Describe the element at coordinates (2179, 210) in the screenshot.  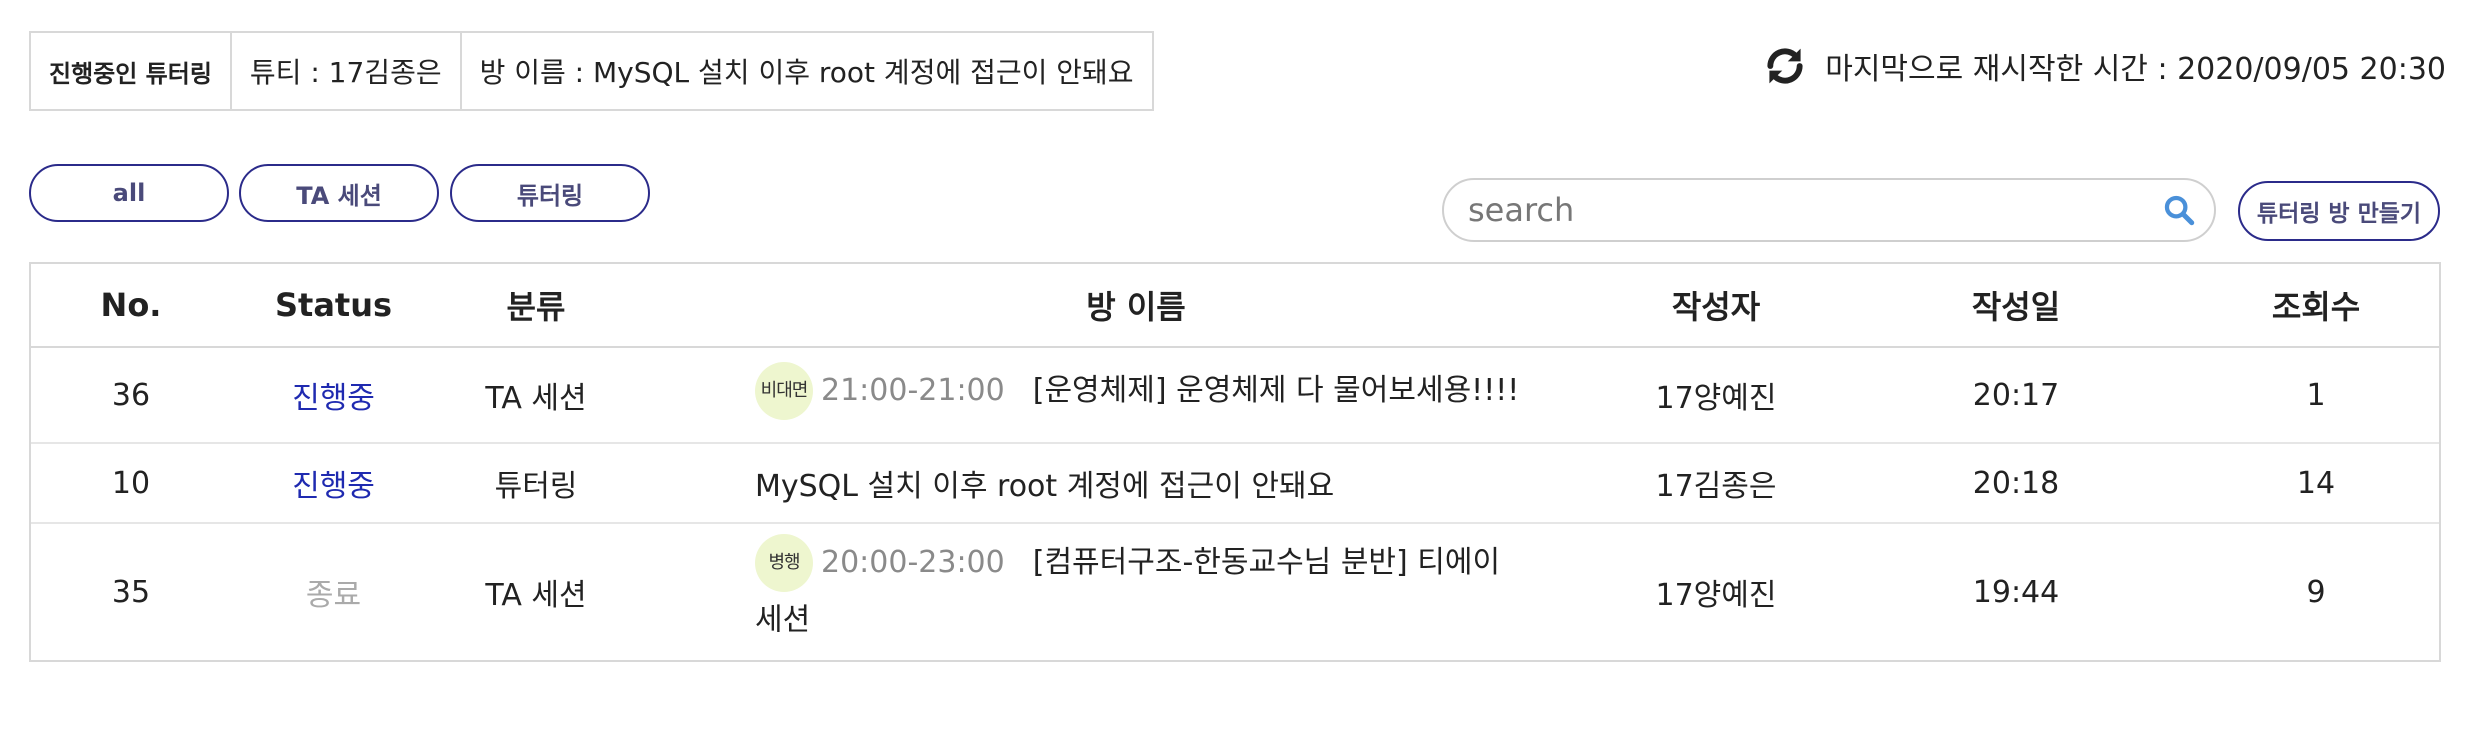
I see `search-icon` at that location.